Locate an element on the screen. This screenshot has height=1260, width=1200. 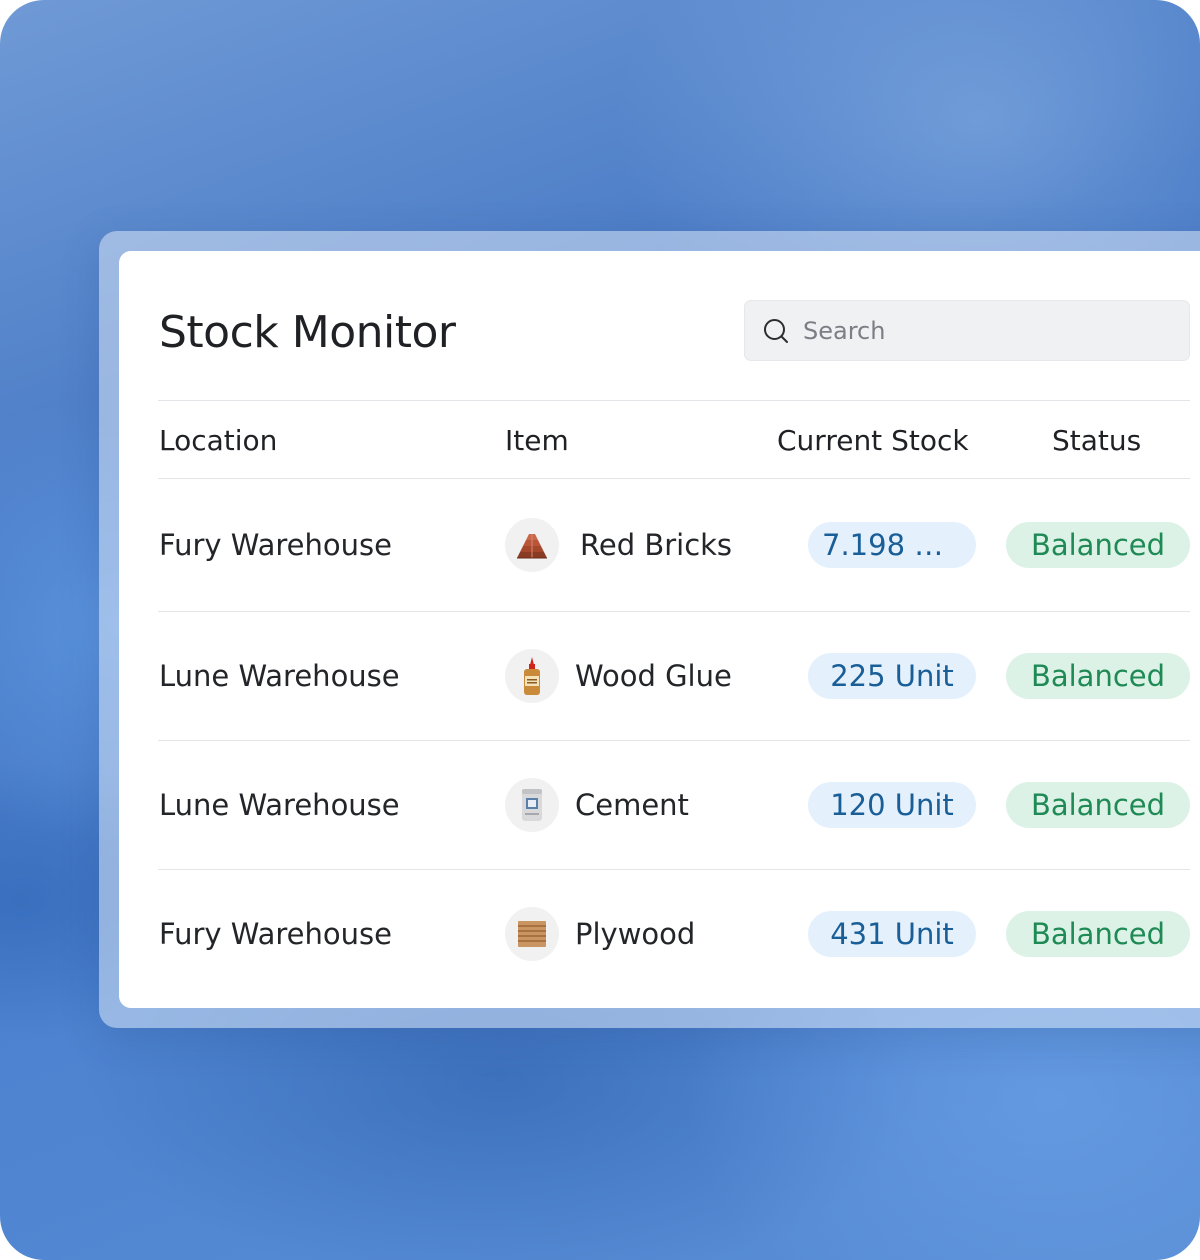
wood-glue-icon is located at coordinates (532, 676).